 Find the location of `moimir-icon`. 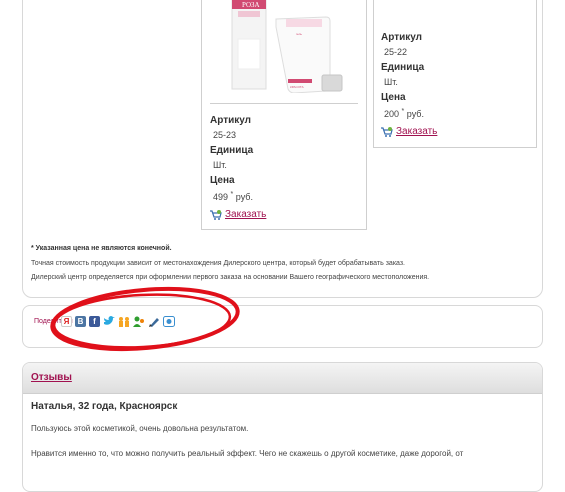

moimir-icon is located at coordinates (124, 321).